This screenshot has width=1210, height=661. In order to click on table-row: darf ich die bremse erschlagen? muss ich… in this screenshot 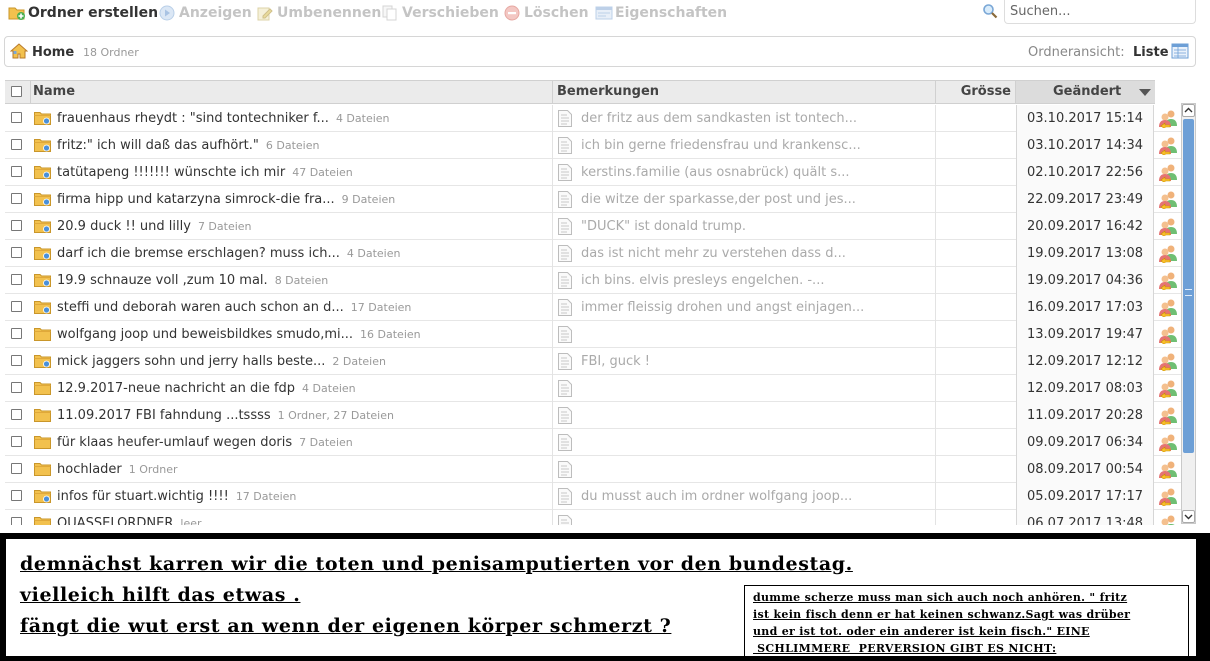, I will do `click(593, 253)`.